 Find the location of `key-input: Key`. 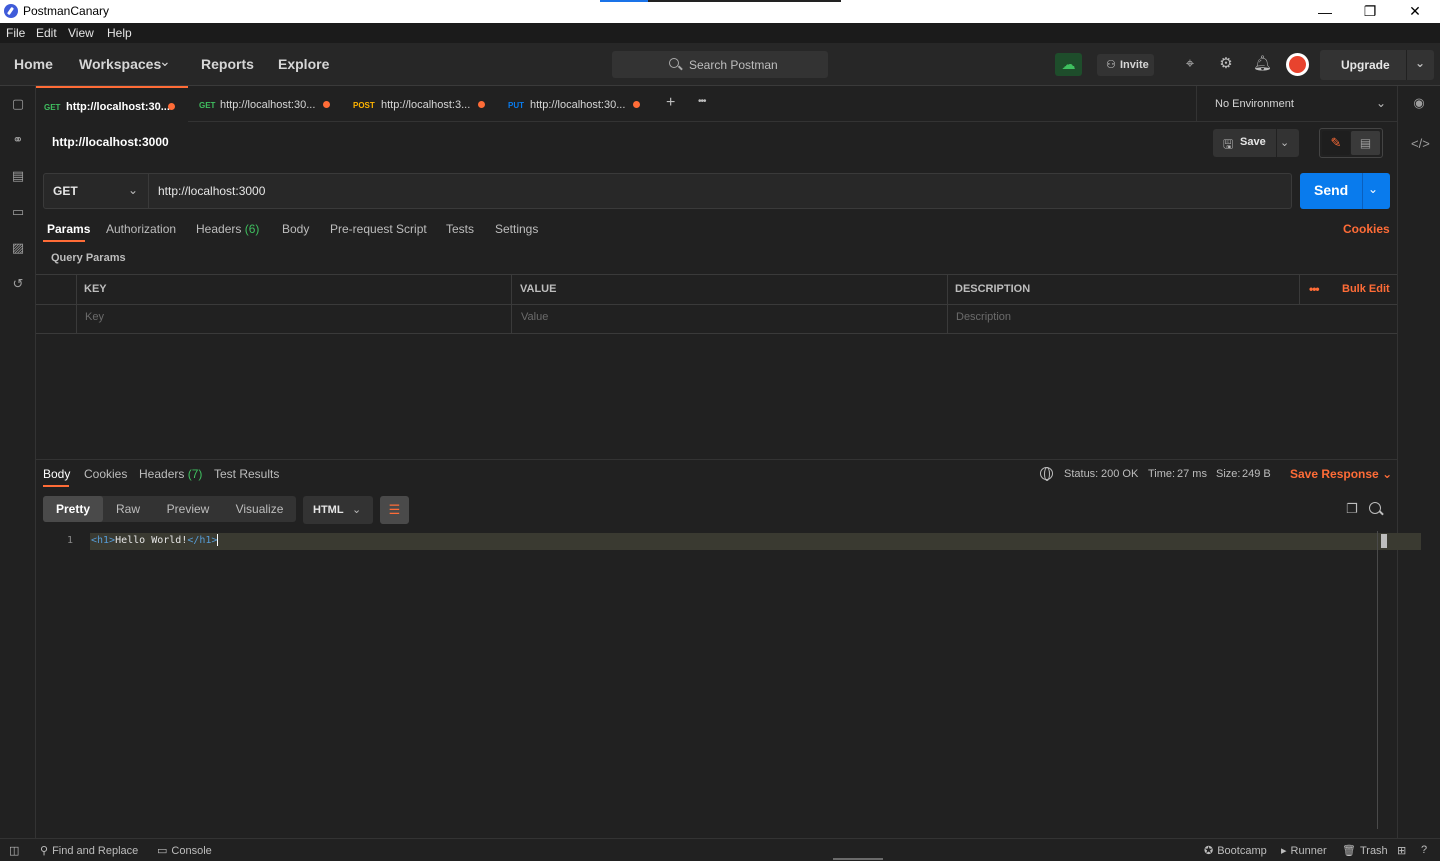

key-input: Key is located at coordinates (94, 317).